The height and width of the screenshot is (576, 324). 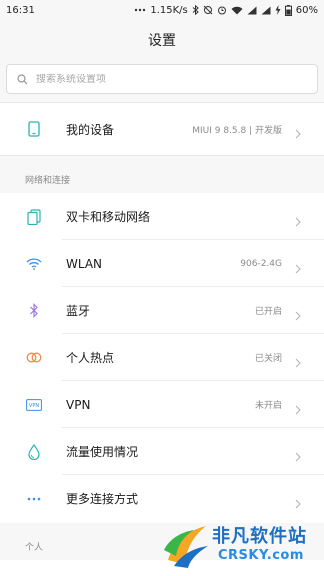 What do you see at coordinates (162, 568) in the screenshot?
I see `personal-list` at bounding box center [162, 568].